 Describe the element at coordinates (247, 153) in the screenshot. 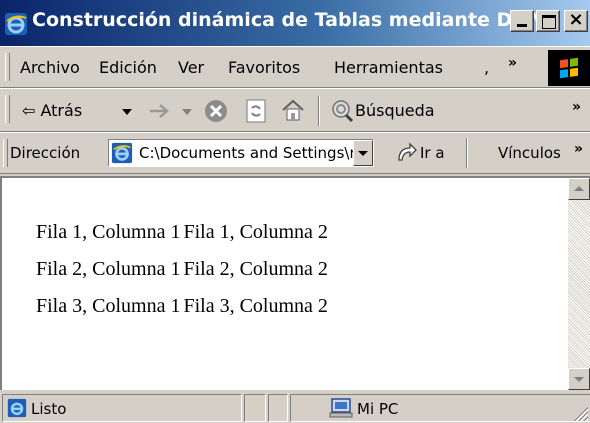

I see `address-value: C:\Documents and Settings\r` at that location.